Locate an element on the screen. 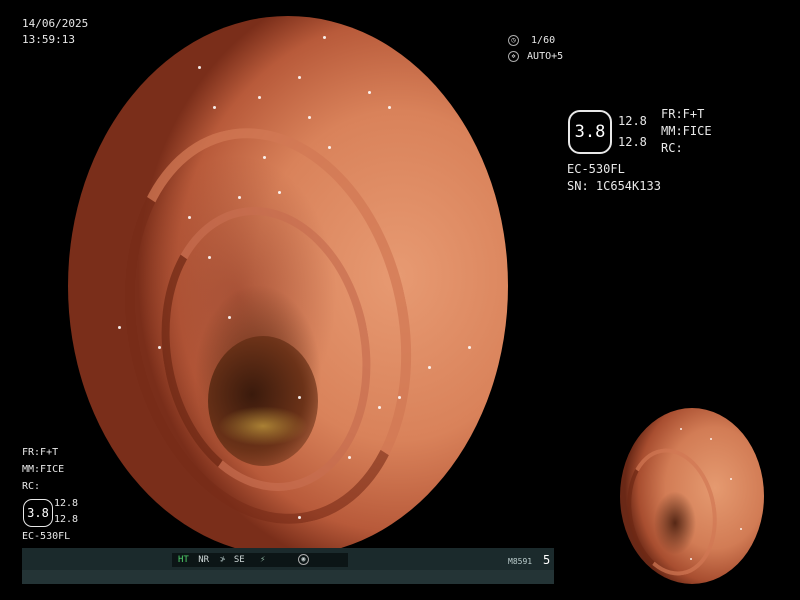 This screenshot has width=800, height=600. value-bottom: 12.8 is located at coordinates (632, 142).